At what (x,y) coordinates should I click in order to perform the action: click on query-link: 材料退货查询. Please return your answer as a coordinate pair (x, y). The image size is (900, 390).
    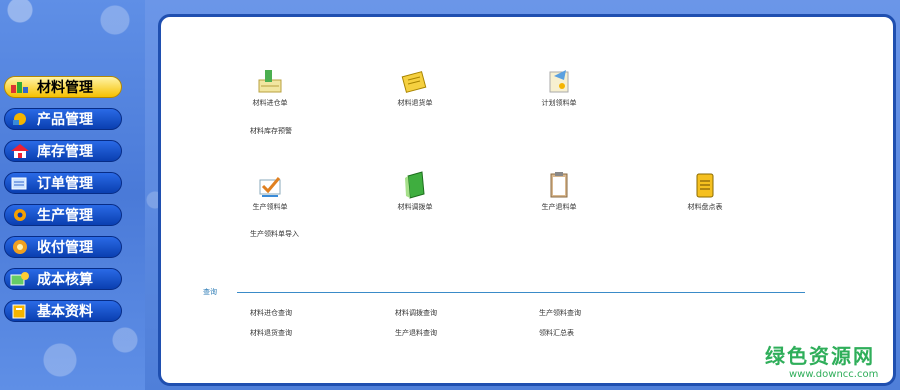
    Looking at the image, I should click on (271, 333).